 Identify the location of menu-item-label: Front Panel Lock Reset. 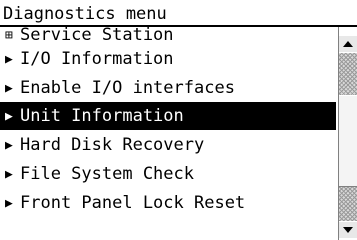
(133, 203).